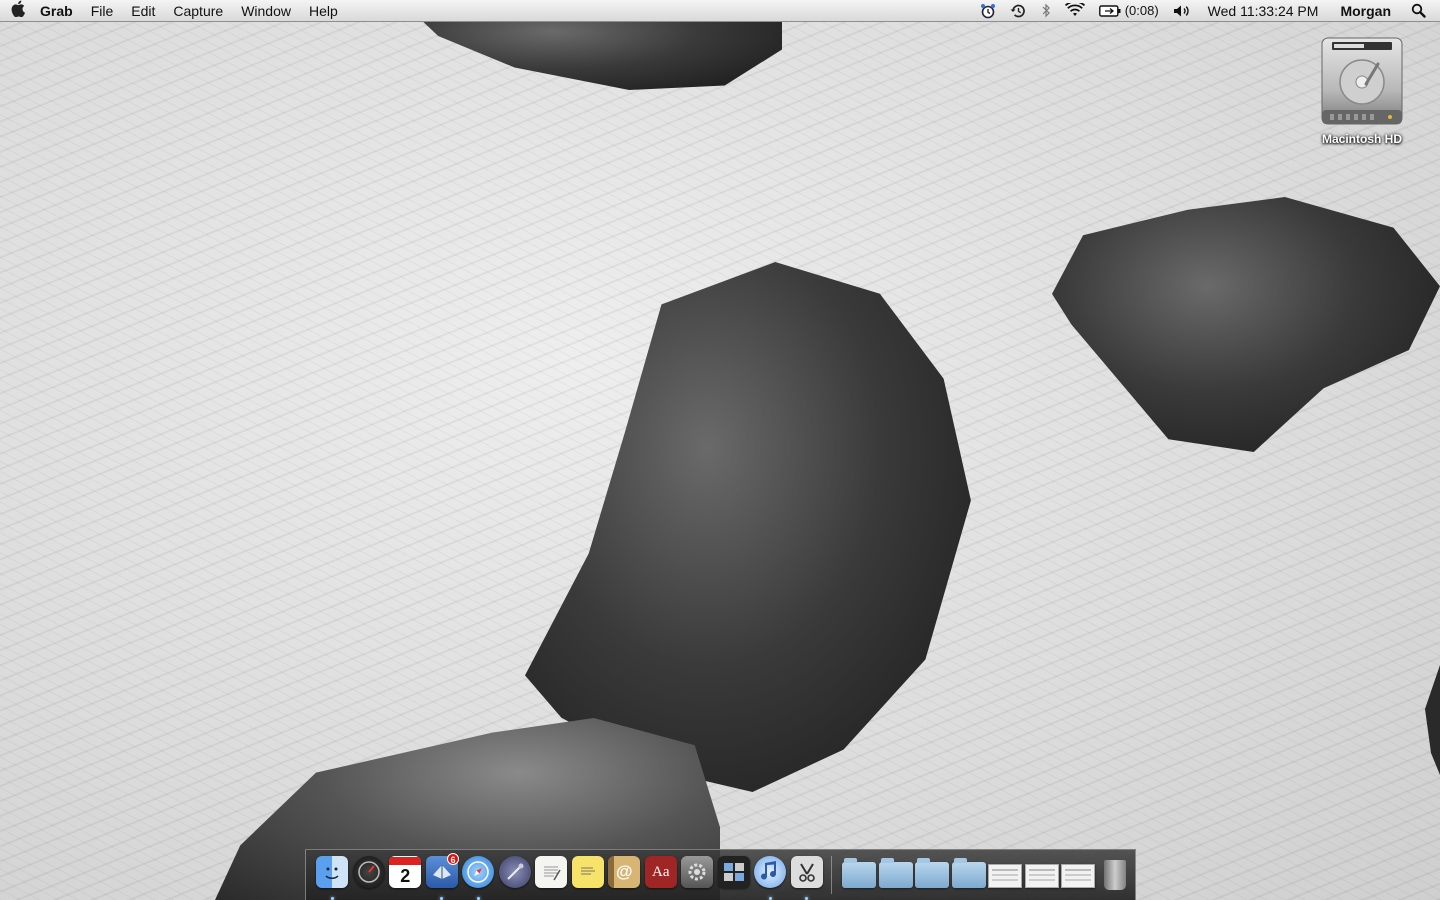 The width and height of the screenshot is (1440, 900). What do you see at coordinates (478, 872) in the screenshot?
I see `safari-icon` at bounding box center [478, 872].